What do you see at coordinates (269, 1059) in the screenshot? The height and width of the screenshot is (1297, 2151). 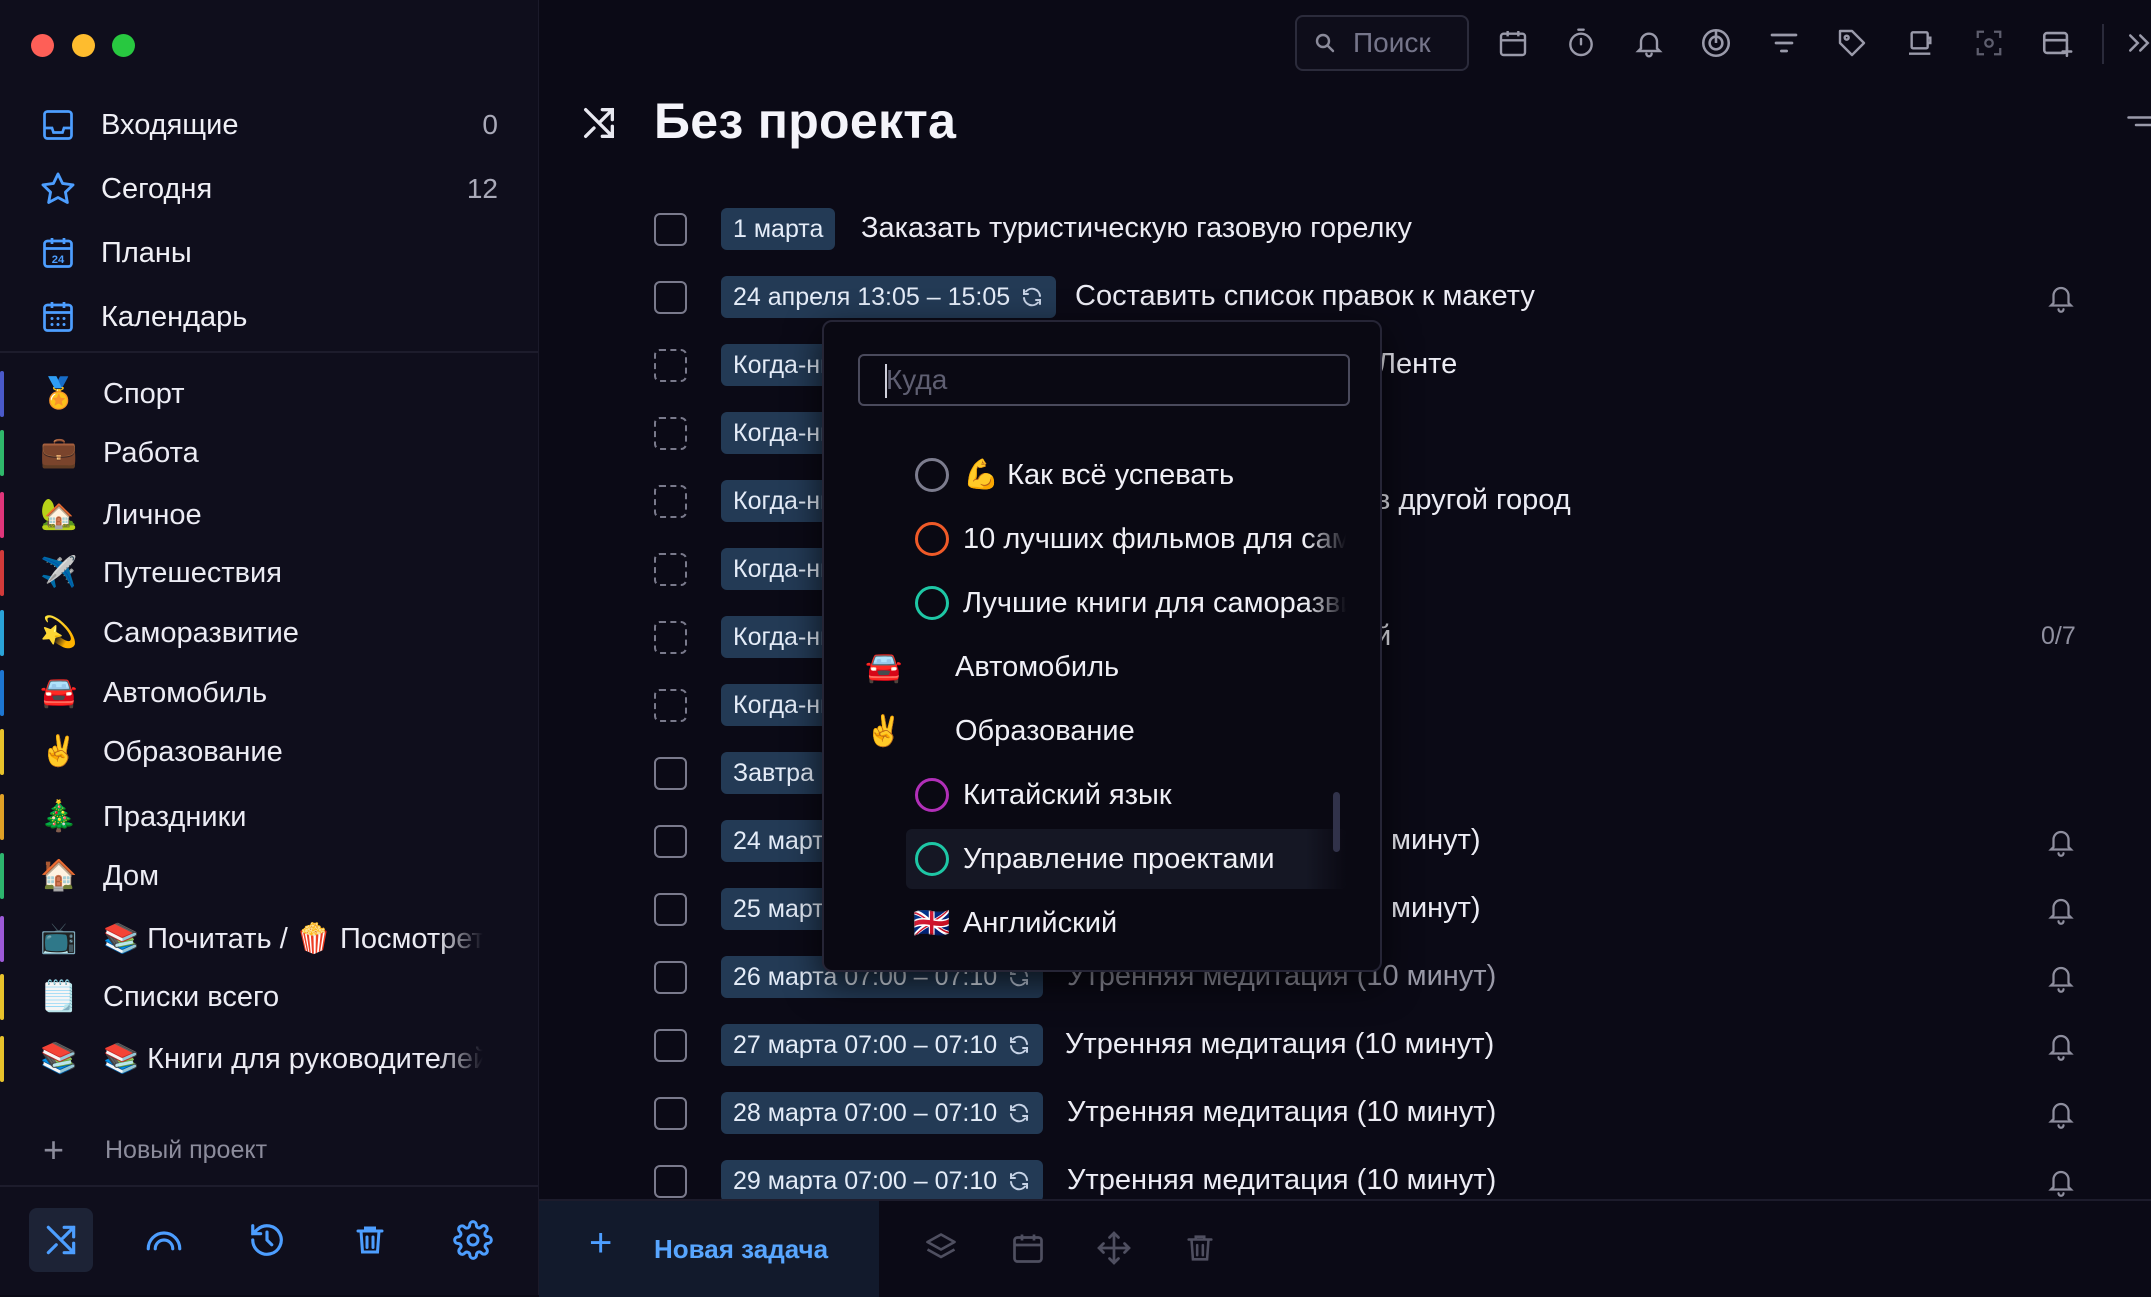 I see `project-item: 📚 📚 Книги для руководителей` at bounding box center [269, 1059].